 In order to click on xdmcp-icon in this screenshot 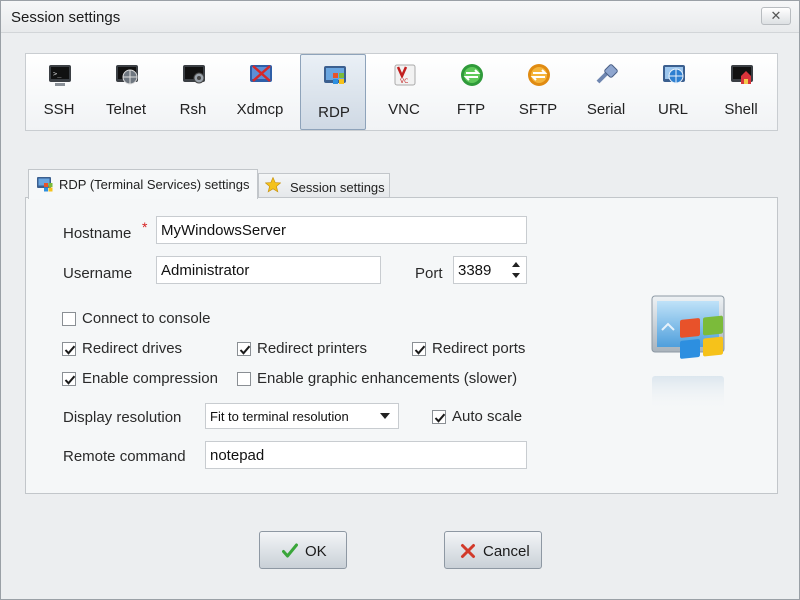, I will do `click(261, 73)`.